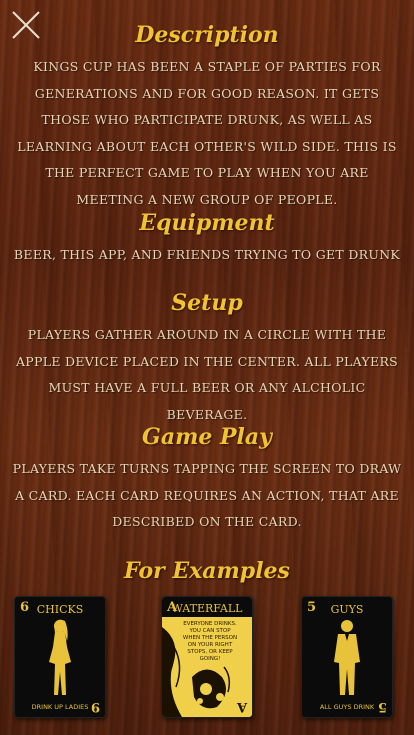  I want to click on description-heading: Description, so click(207, 35).